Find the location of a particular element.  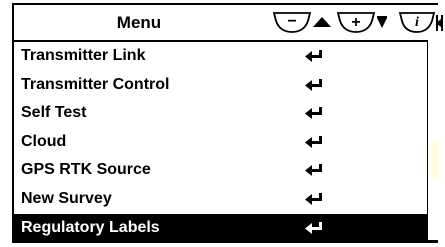

menu-item-label: Transmitter Link is located at coordinates (83, 55).